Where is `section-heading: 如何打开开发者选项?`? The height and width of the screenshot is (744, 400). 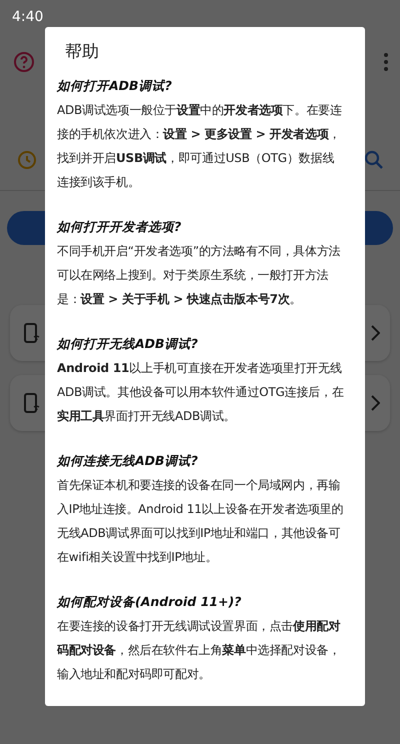
section-heading: 如何打开开发者选项? is located at coordinates (119, 227).